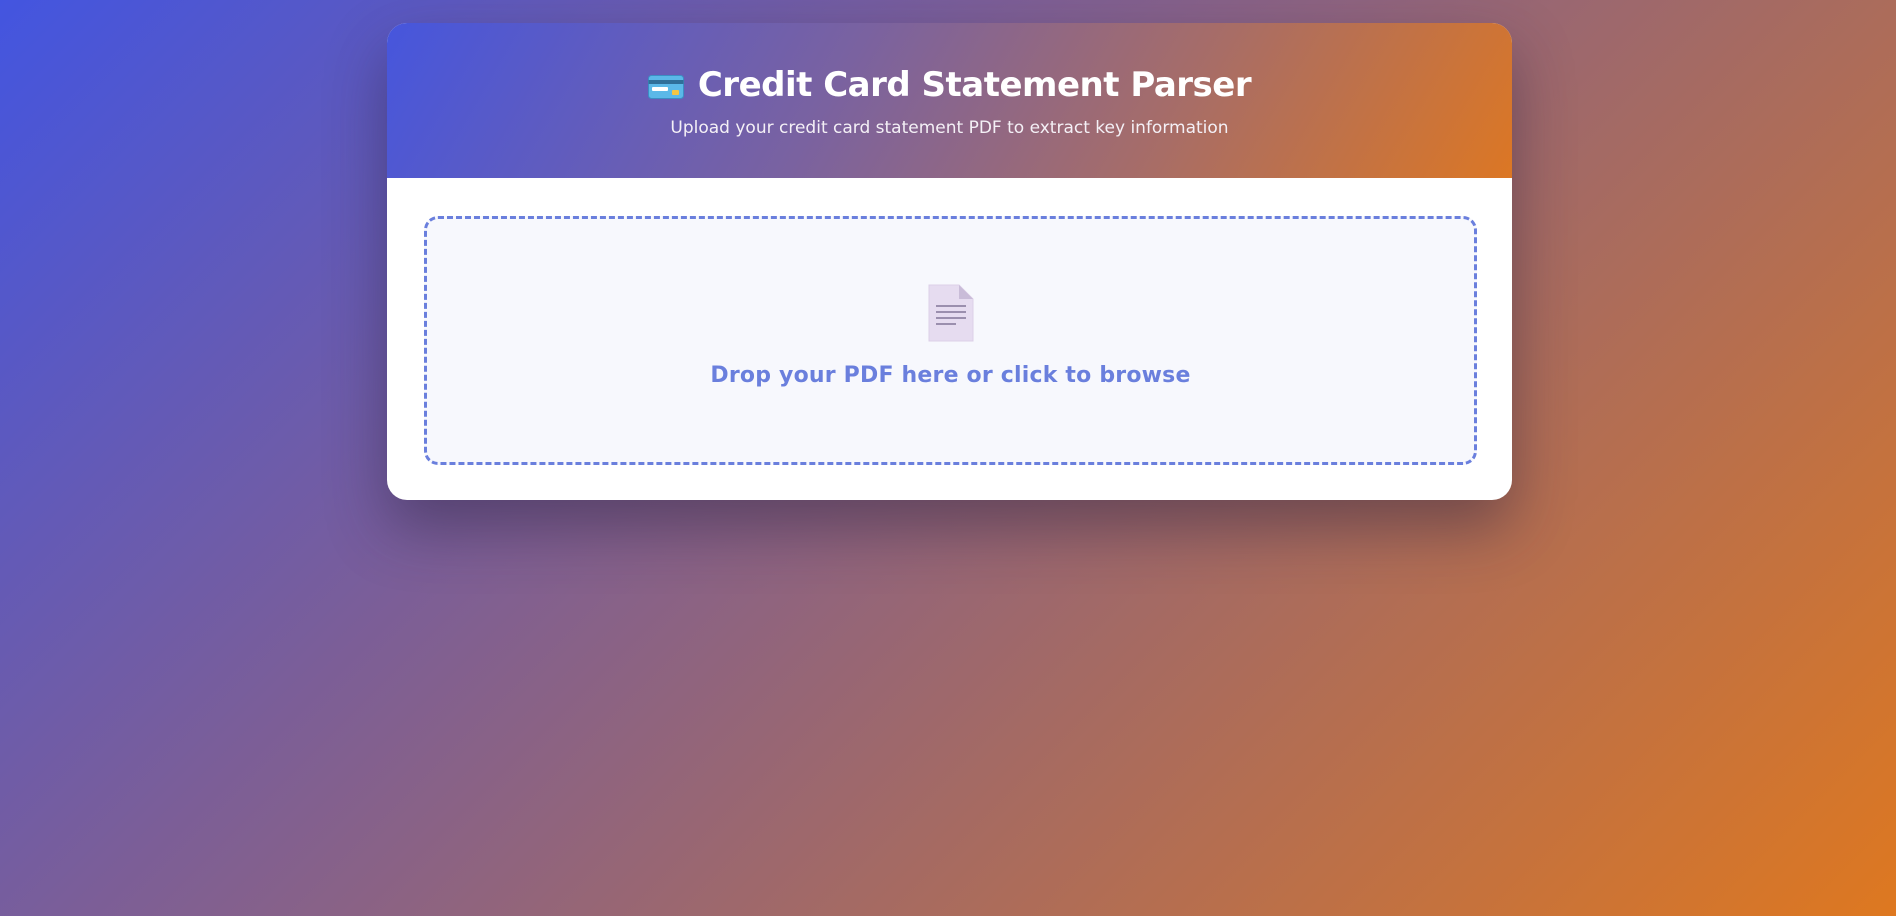 The image size is (1896, 916). Describe the element at coordinates (974, 85) in the screenshot. I see `page-title: Credit Card Statement Parser` at that location.